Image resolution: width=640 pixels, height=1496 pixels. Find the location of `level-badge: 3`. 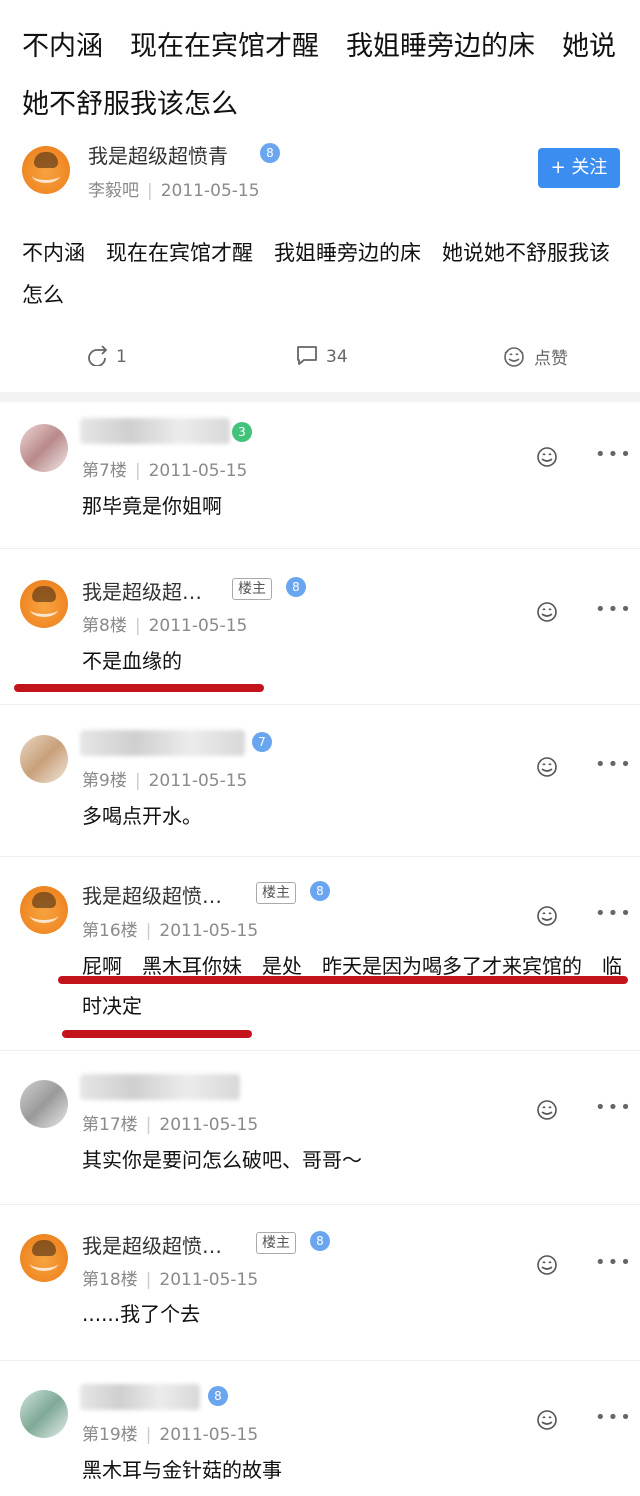

level-badge: 3 is located at coordinates (242, 432).